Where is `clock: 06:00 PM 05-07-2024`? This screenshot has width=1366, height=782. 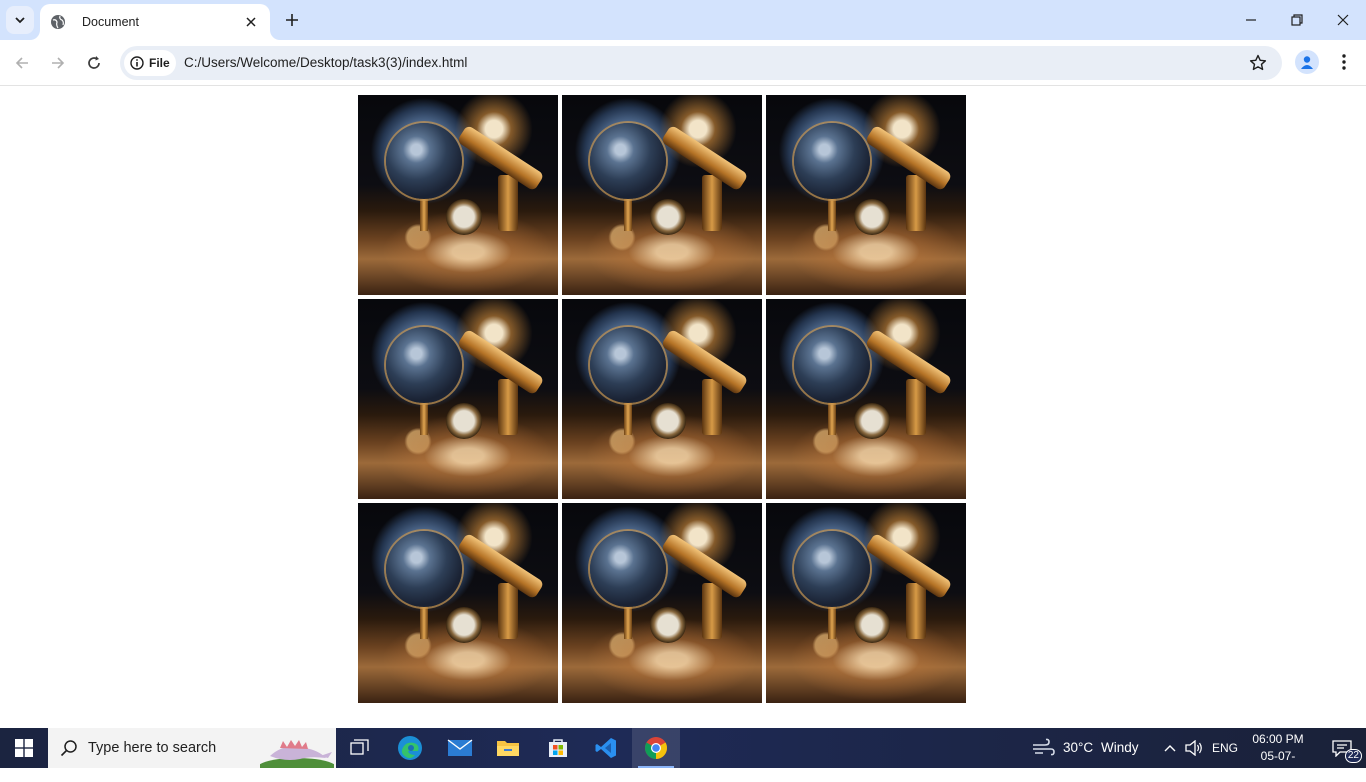 clock: 06:00 PM 05-07-2024 is located at coordinates (1278, 756).